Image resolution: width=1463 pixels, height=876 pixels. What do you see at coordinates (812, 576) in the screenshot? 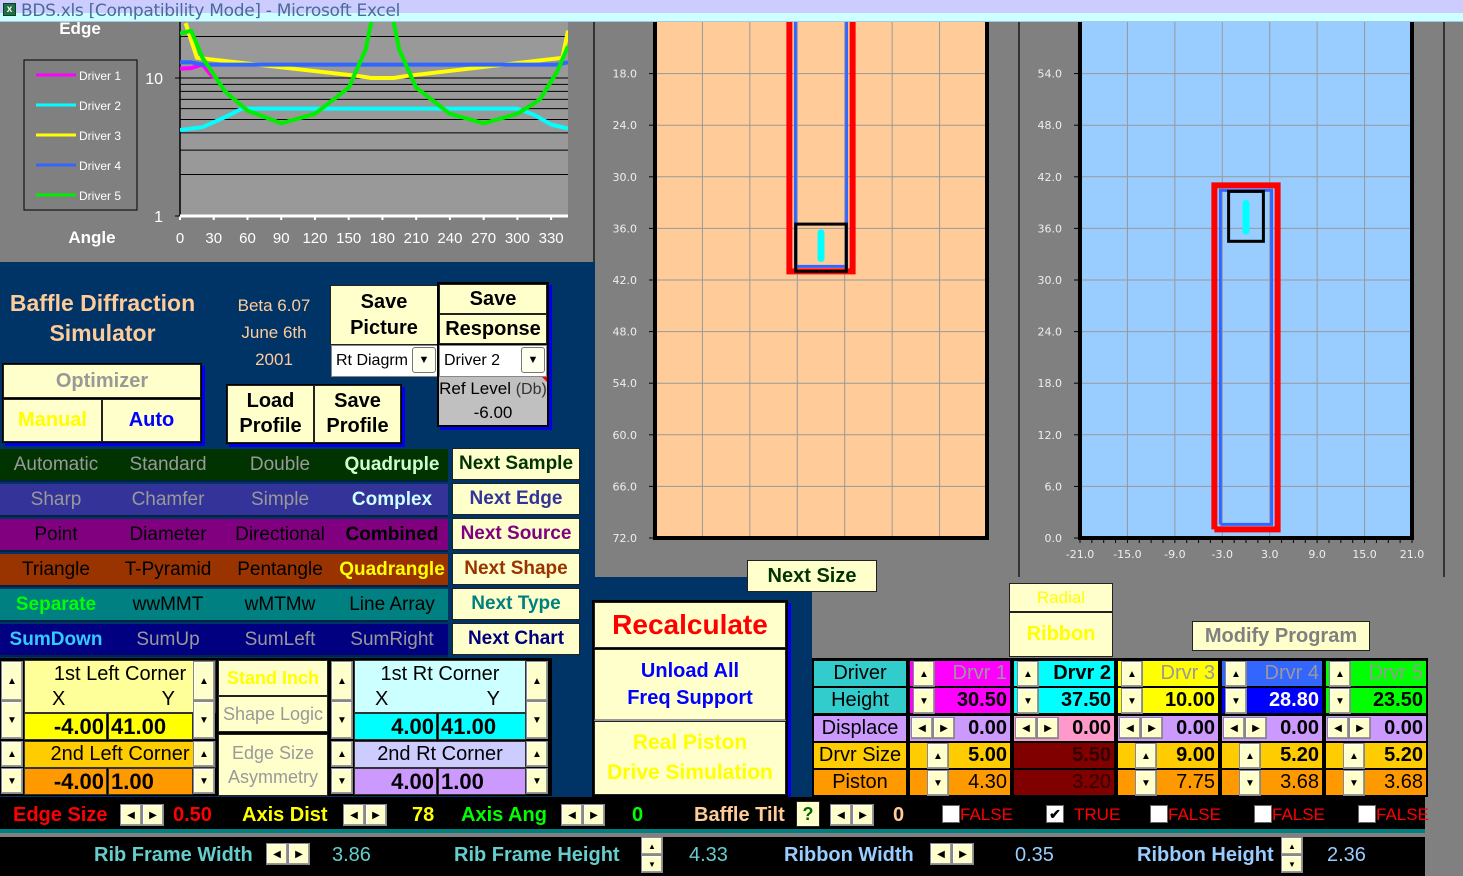
I see `next-size-button: Next Size` at bounding box center [812, 576].